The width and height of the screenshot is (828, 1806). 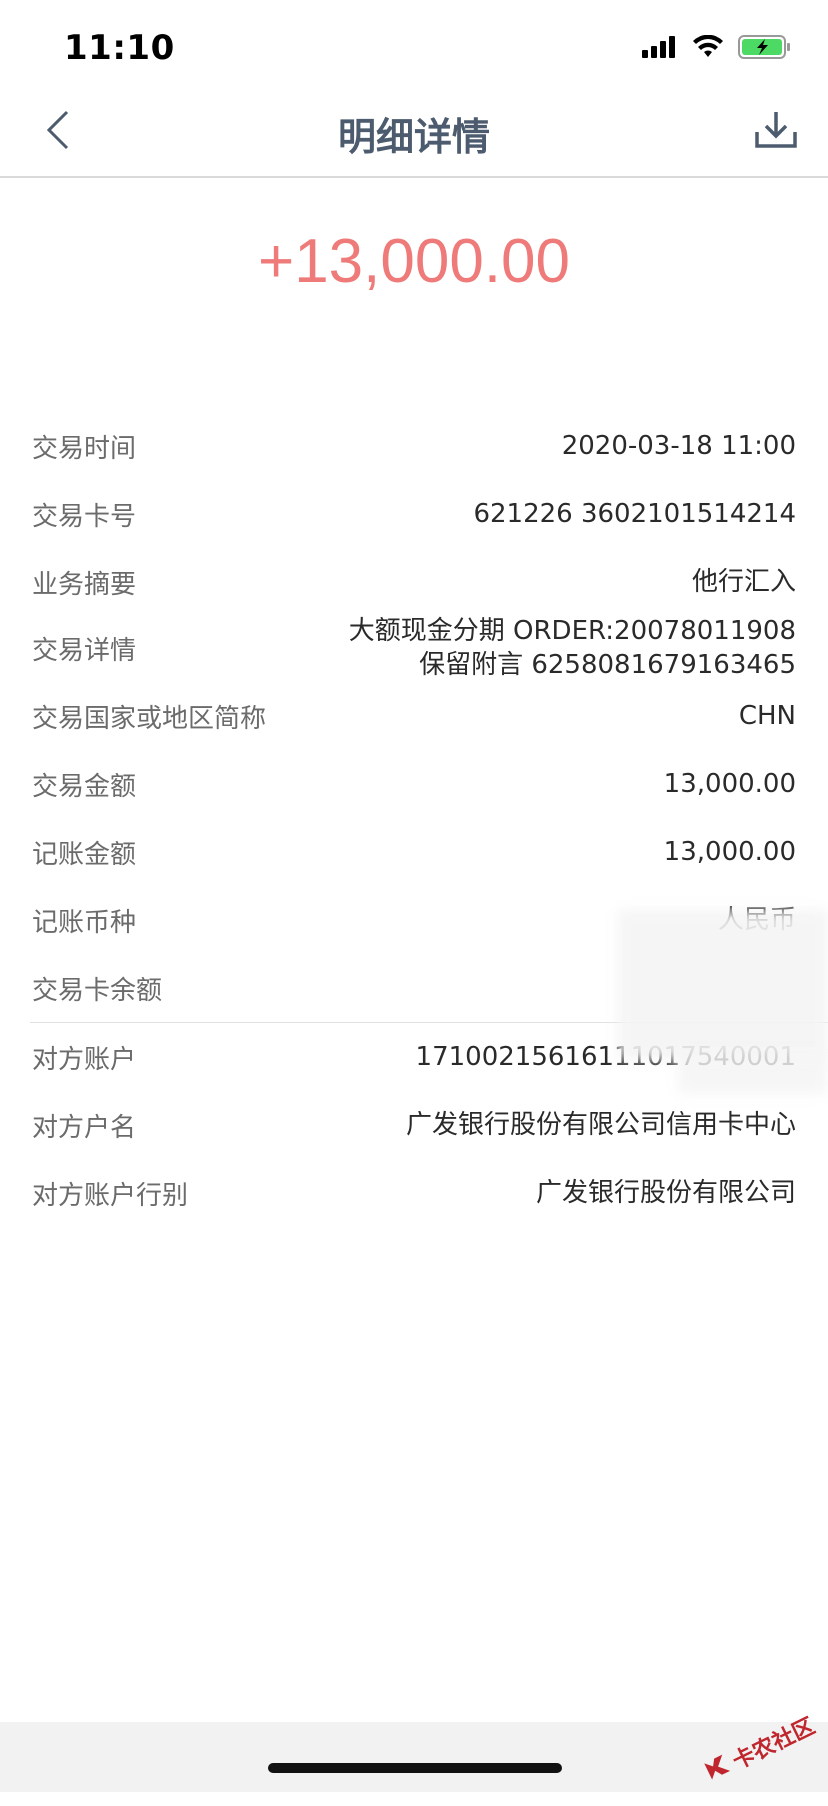 What do you see at coordinates (607, 665) in the screenshot?
I see `row-value-line: 保留附言 6258081679163465` at bounding box center [607, 665].